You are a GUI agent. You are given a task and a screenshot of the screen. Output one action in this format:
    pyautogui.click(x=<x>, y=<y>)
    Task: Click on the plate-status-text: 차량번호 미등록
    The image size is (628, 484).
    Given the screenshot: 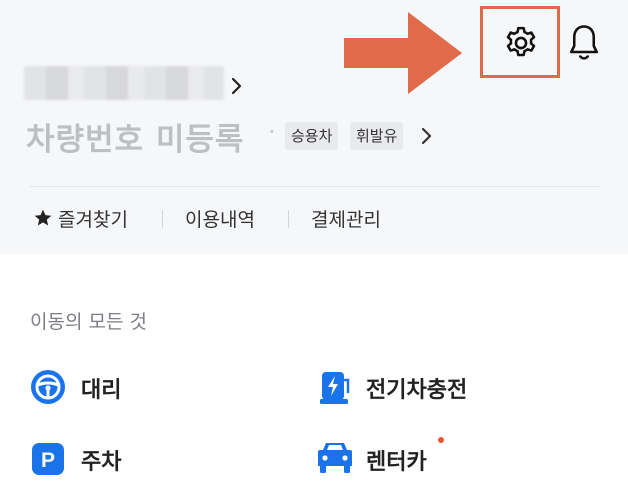 What is the action you would take?
    pyautogui.click(x=135, y=136)
    